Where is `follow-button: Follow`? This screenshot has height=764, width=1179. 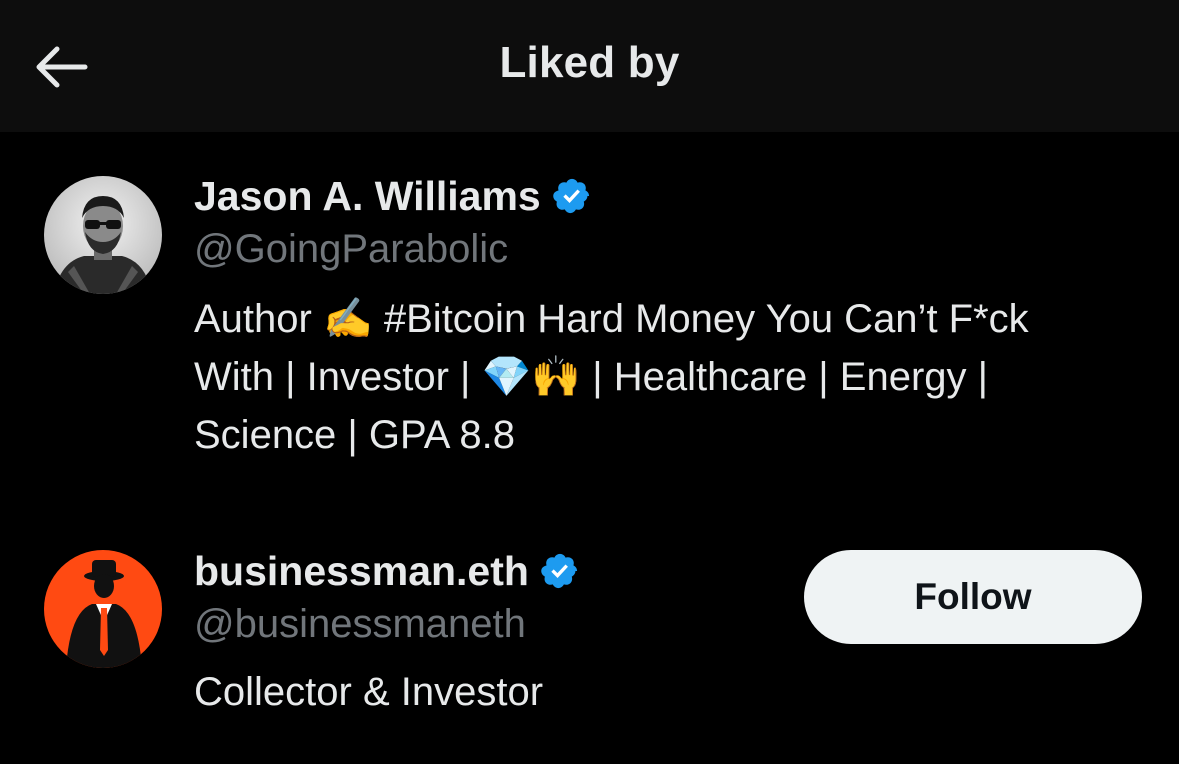 follow-button: Follow is located at coordinates (973, 597).